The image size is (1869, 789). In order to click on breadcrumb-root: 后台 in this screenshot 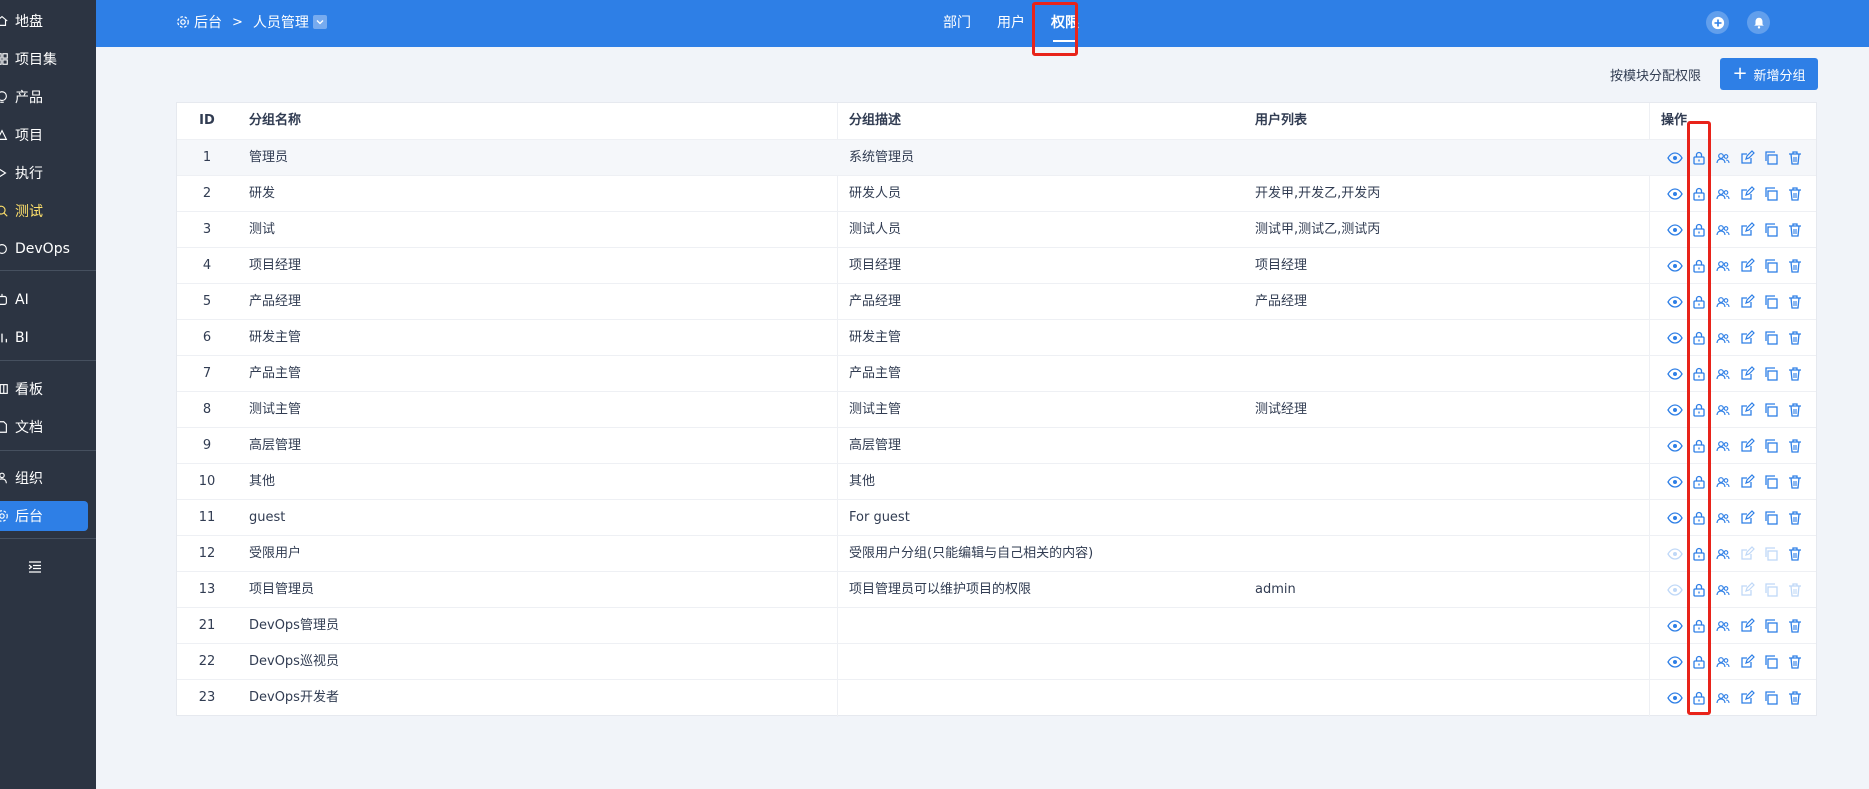, I will do `click(208, 22)`.